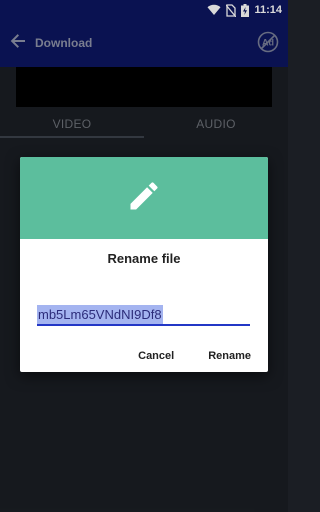  I want to click on dialog-header, so click(144, 198).